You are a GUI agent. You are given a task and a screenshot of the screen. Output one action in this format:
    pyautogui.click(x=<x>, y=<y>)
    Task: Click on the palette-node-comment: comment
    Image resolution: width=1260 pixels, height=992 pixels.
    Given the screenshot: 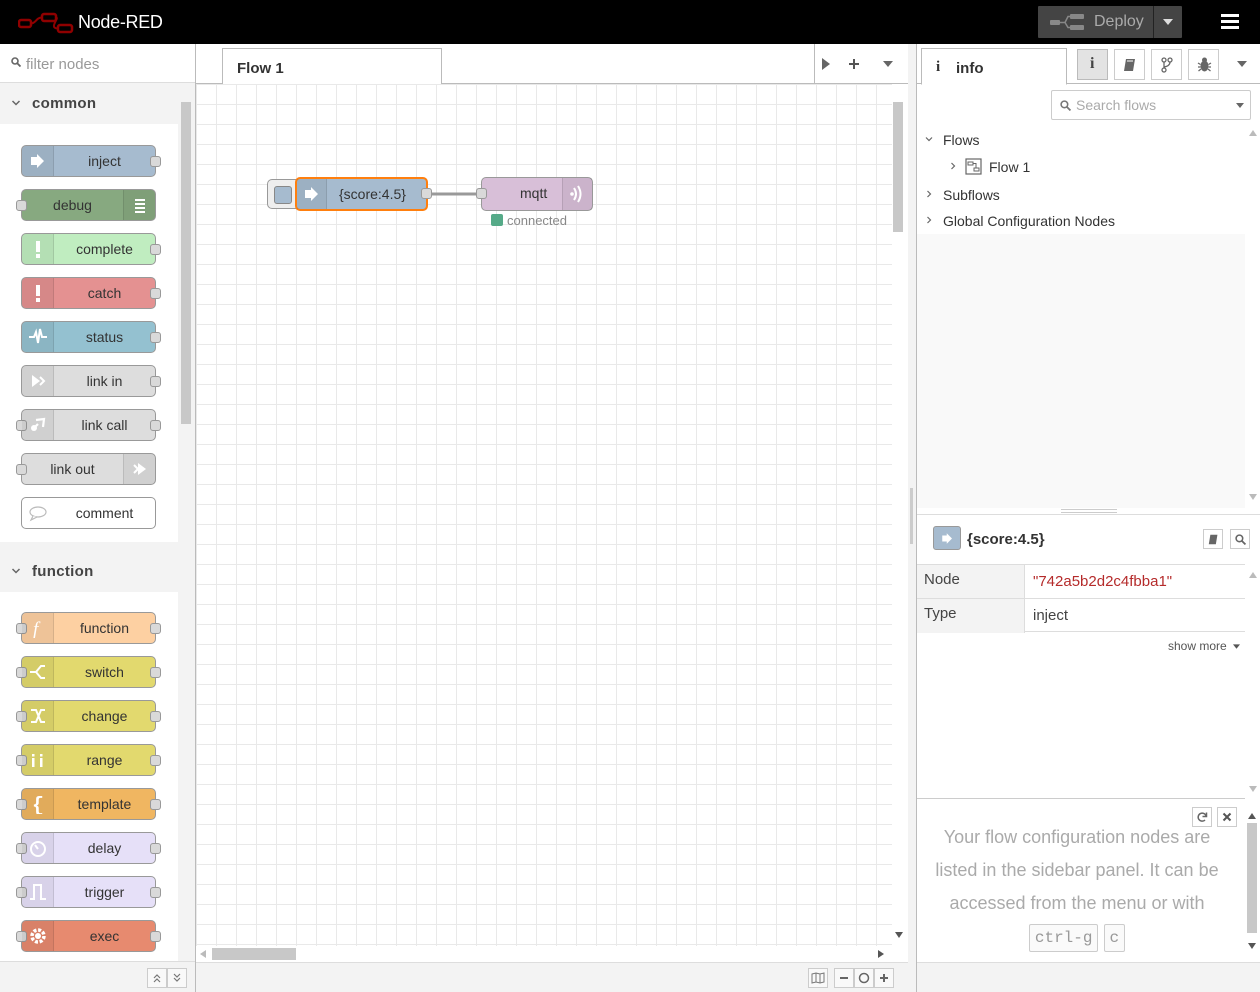 What is the action you would take?
    pyautogui.click(x=88, y=513)
    